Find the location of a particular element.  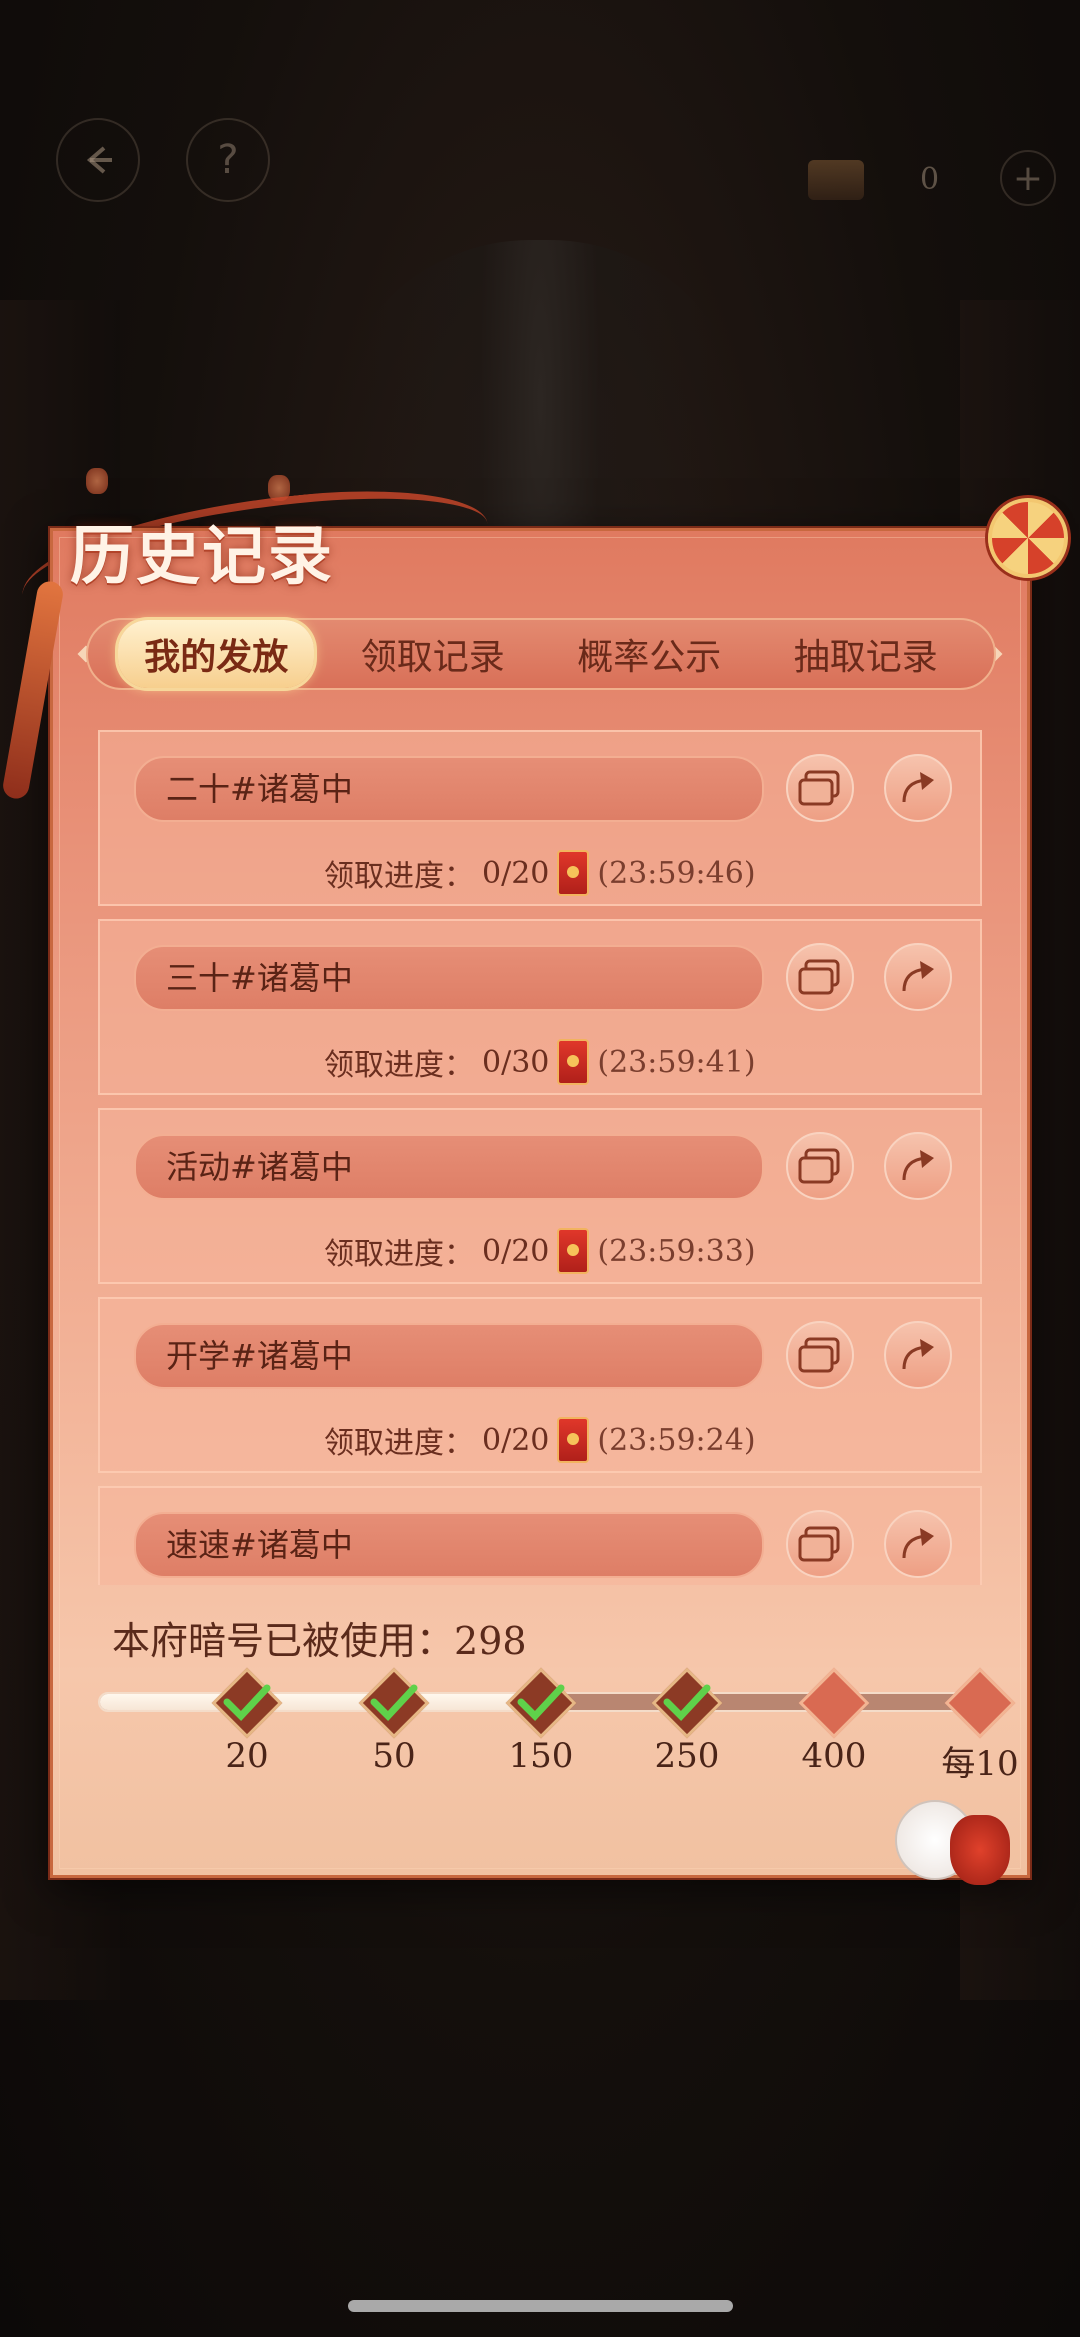

list-item: 三十#诸葛中 领取进度： 0/30 (23:59:41) is located at coordinates (540, 1007).